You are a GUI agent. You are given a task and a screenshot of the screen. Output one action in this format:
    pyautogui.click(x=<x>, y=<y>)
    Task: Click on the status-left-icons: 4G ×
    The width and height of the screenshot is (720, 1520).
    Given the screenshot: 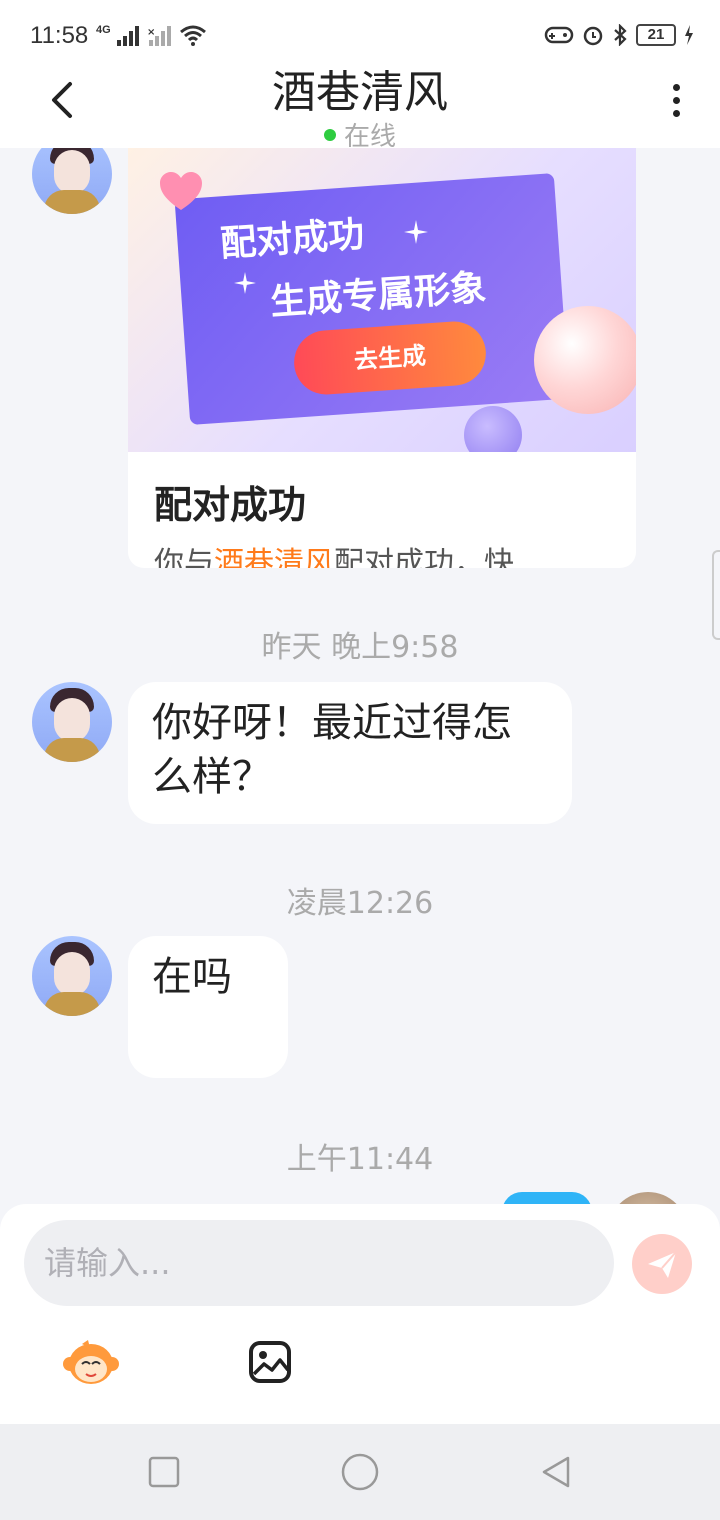 What is the action you would take?
    pyautogui.click(x=151, y=35)
    